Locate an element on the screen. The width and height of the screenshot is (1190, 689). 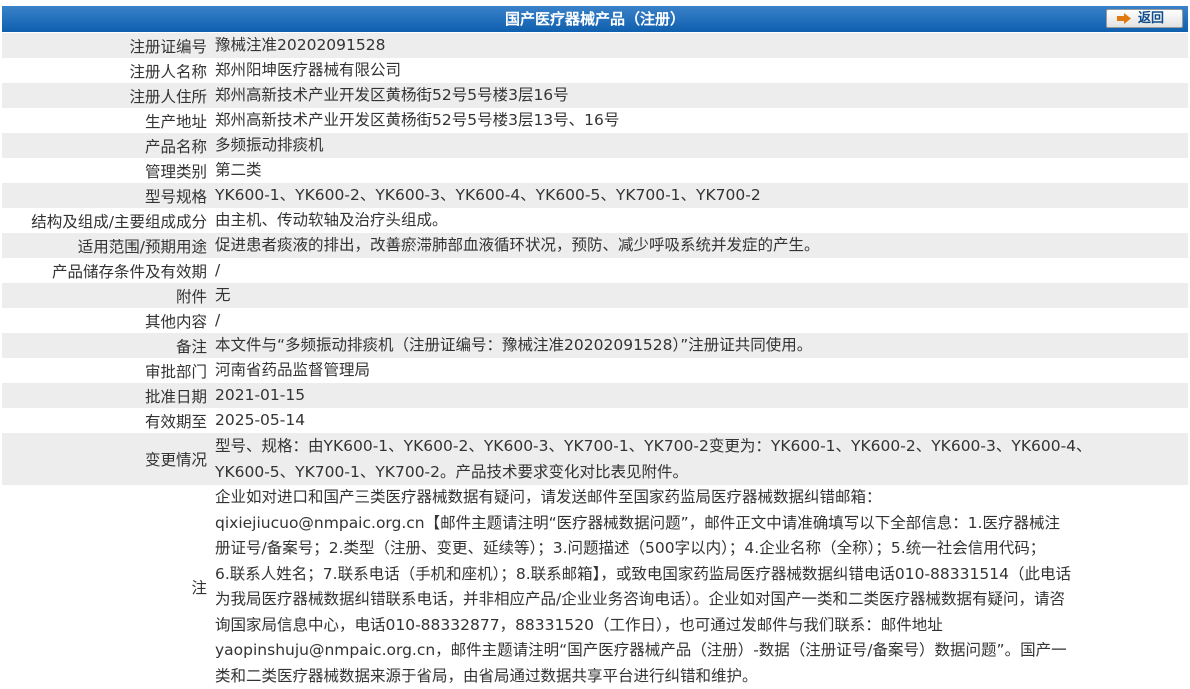
row-label: 有效期至 is located at coordinates (105, 420).